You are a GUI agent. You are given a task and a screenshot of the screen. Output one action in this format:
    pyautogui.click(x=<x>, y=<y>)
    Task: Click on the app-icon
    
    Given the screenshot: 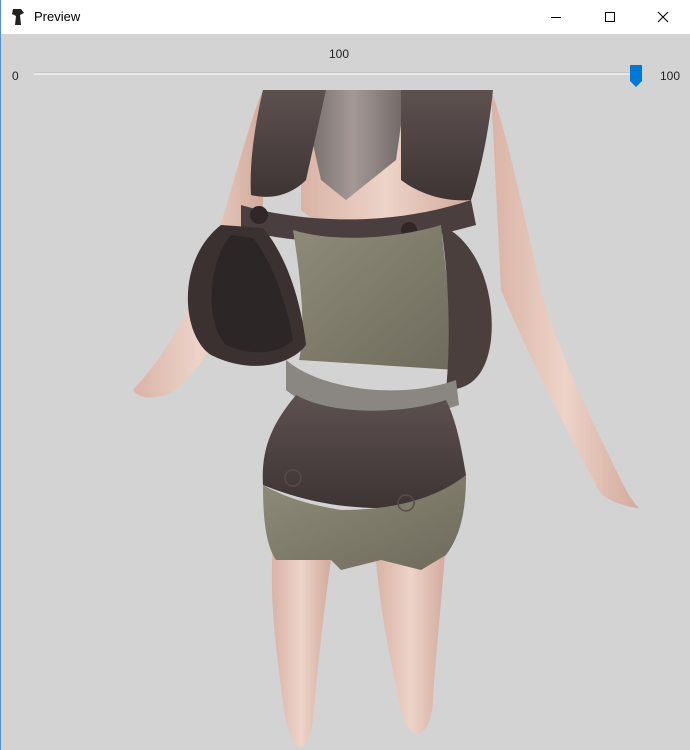 What is the action you would take?
    pyautogui.click(x=18, y=17)
    